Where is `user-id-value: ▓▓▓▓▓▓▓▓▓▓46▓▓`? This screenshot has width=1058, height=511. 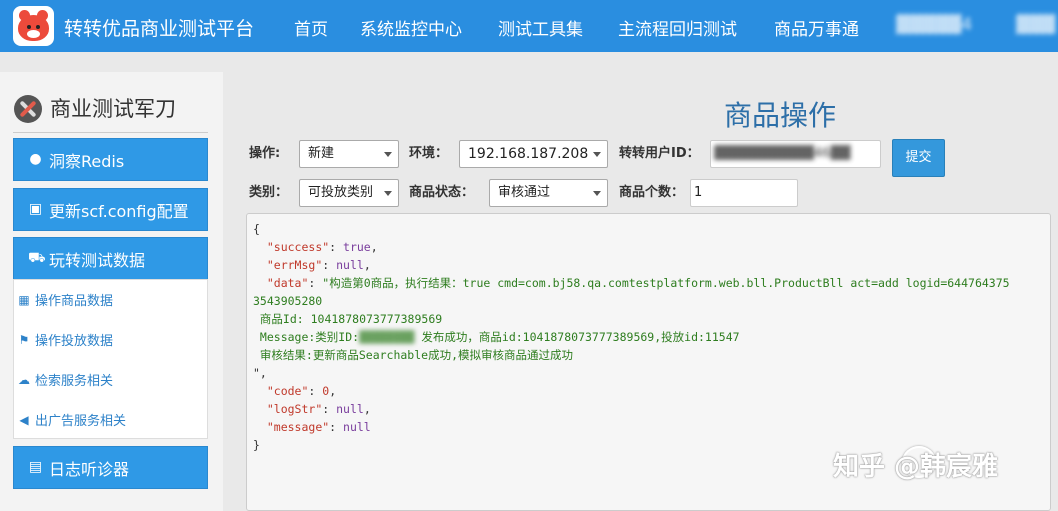
user-id-value: ▓▓▓▓▓▓▓▓▓▓46▓▓ is located at coordinates (782, 153).